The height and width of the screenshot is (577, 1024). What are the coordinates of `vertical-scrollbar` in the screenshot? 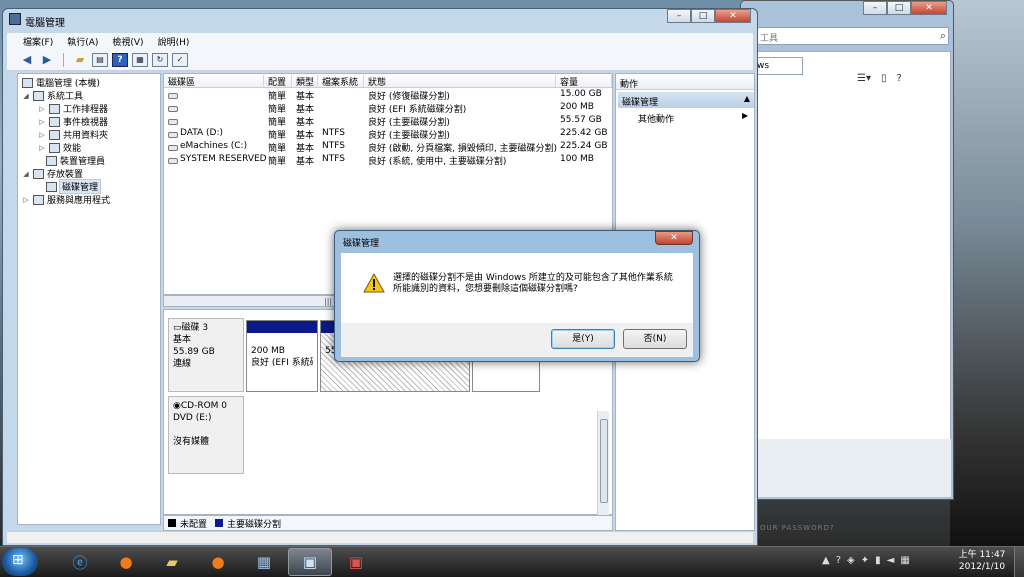 It's located at (603, 463).